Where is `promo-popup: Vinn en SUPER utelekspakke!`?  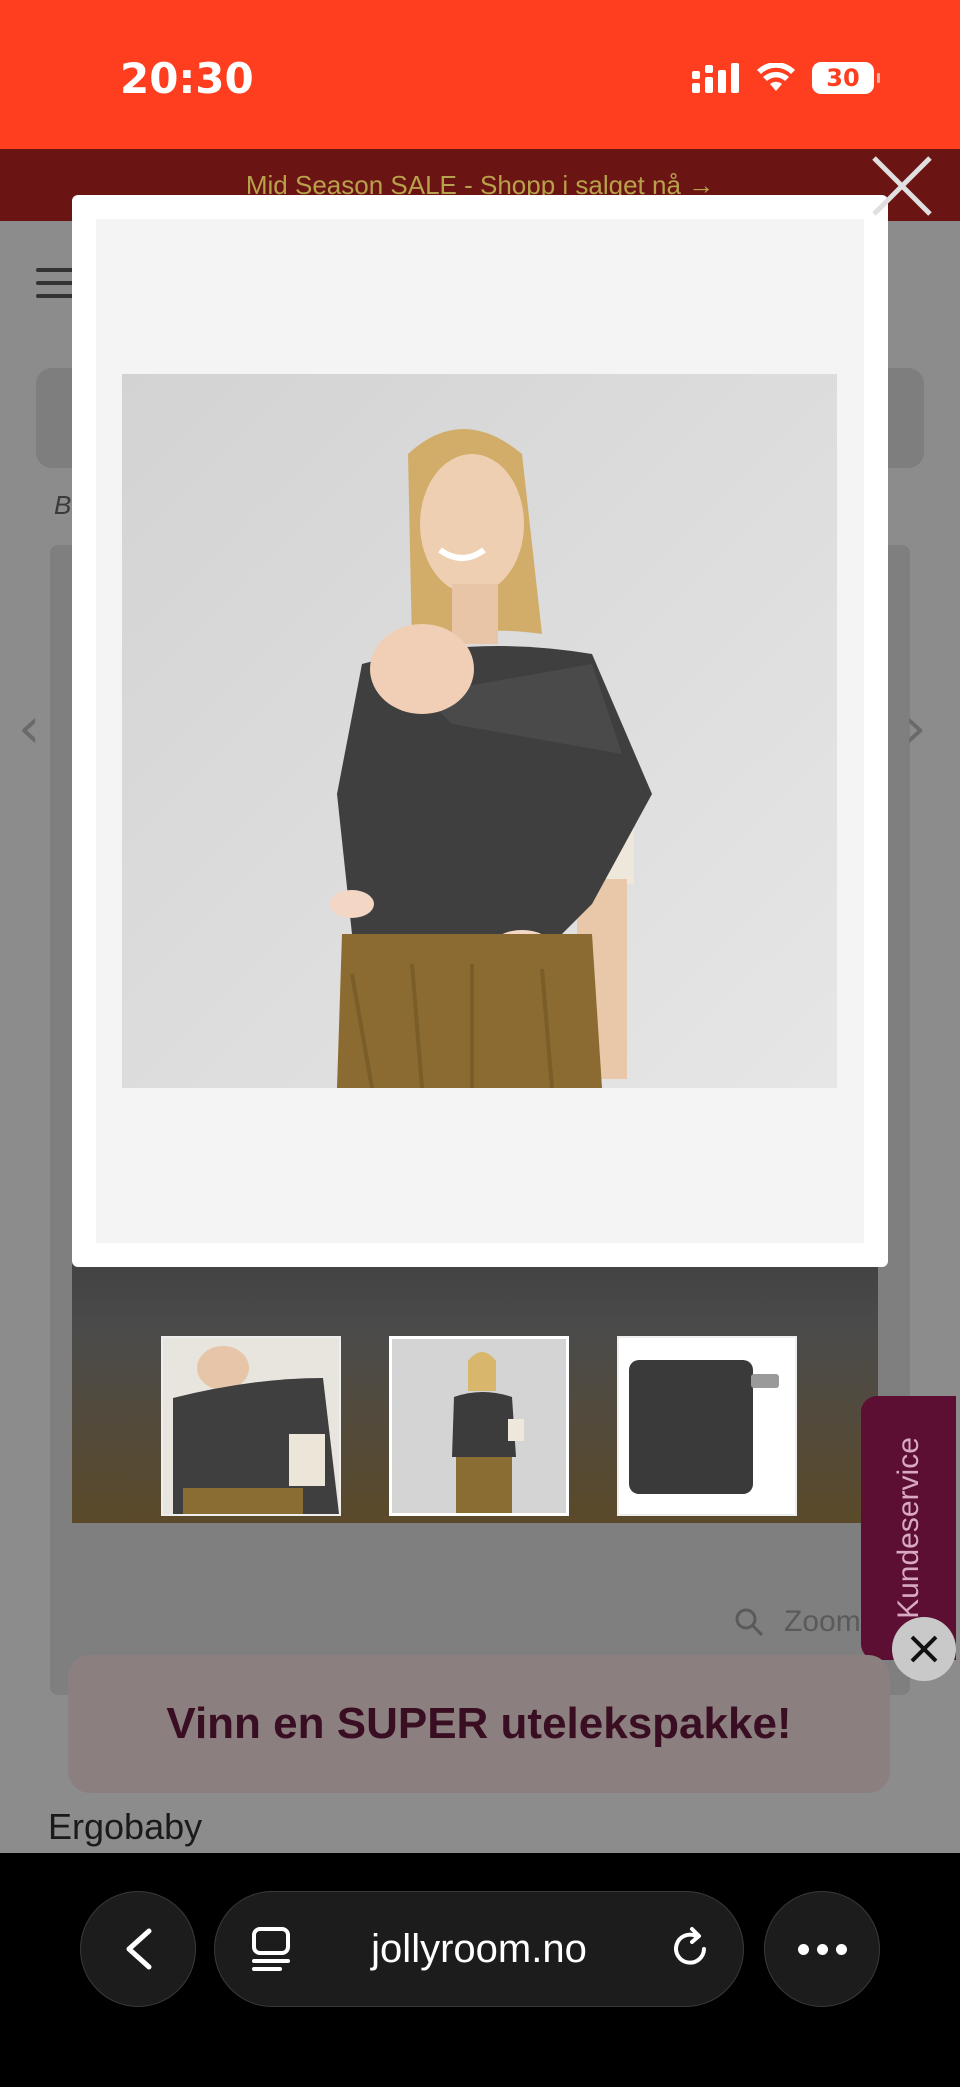 promo-popup: Vinn en SUPER utelekspakke! is located at coordinates (479, 1724).